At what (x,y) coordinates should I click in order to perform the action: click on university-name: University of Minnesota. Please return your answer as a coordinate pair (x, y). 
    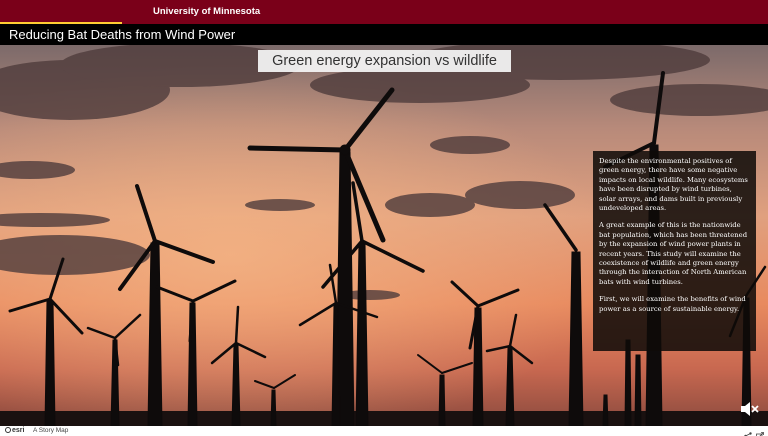
    Looking at the image, I should click on (206, 11).